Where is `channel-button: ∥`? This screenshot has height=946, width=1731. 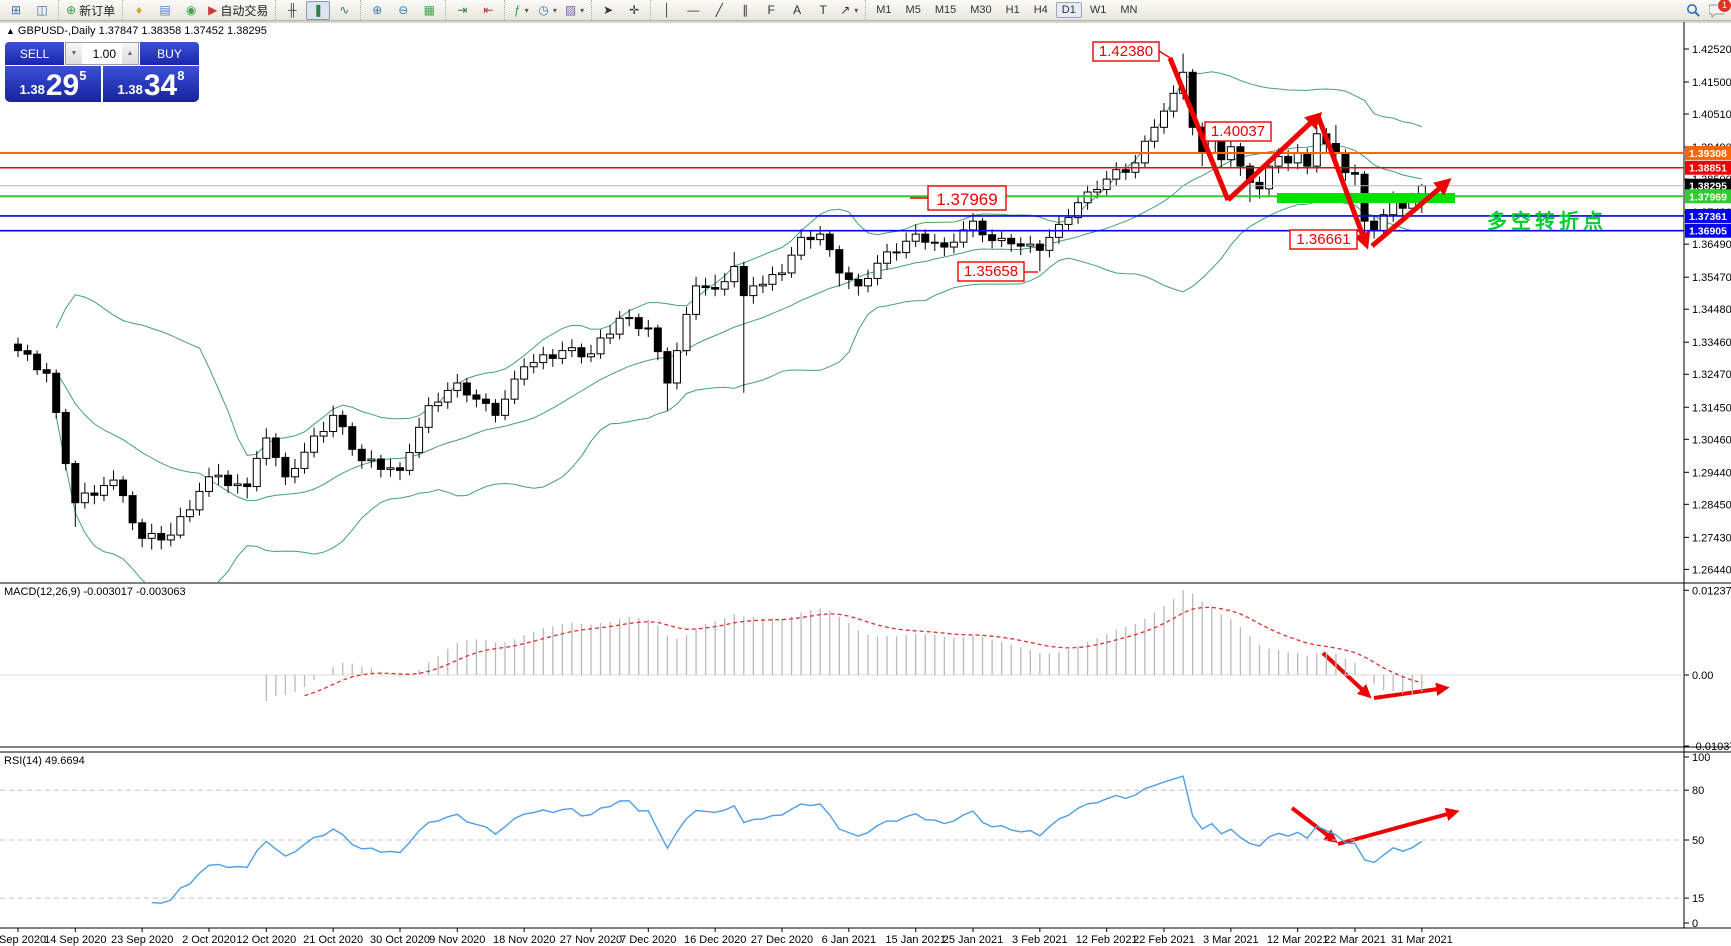 channel-button: ∥ is located at coordinates (745, 10).